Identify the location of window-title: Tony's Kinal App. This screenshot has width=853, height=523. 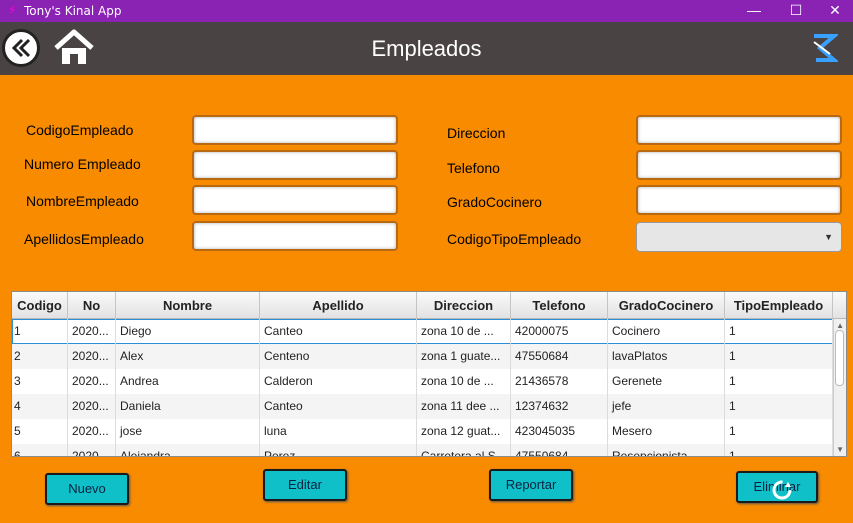
(73, 11).